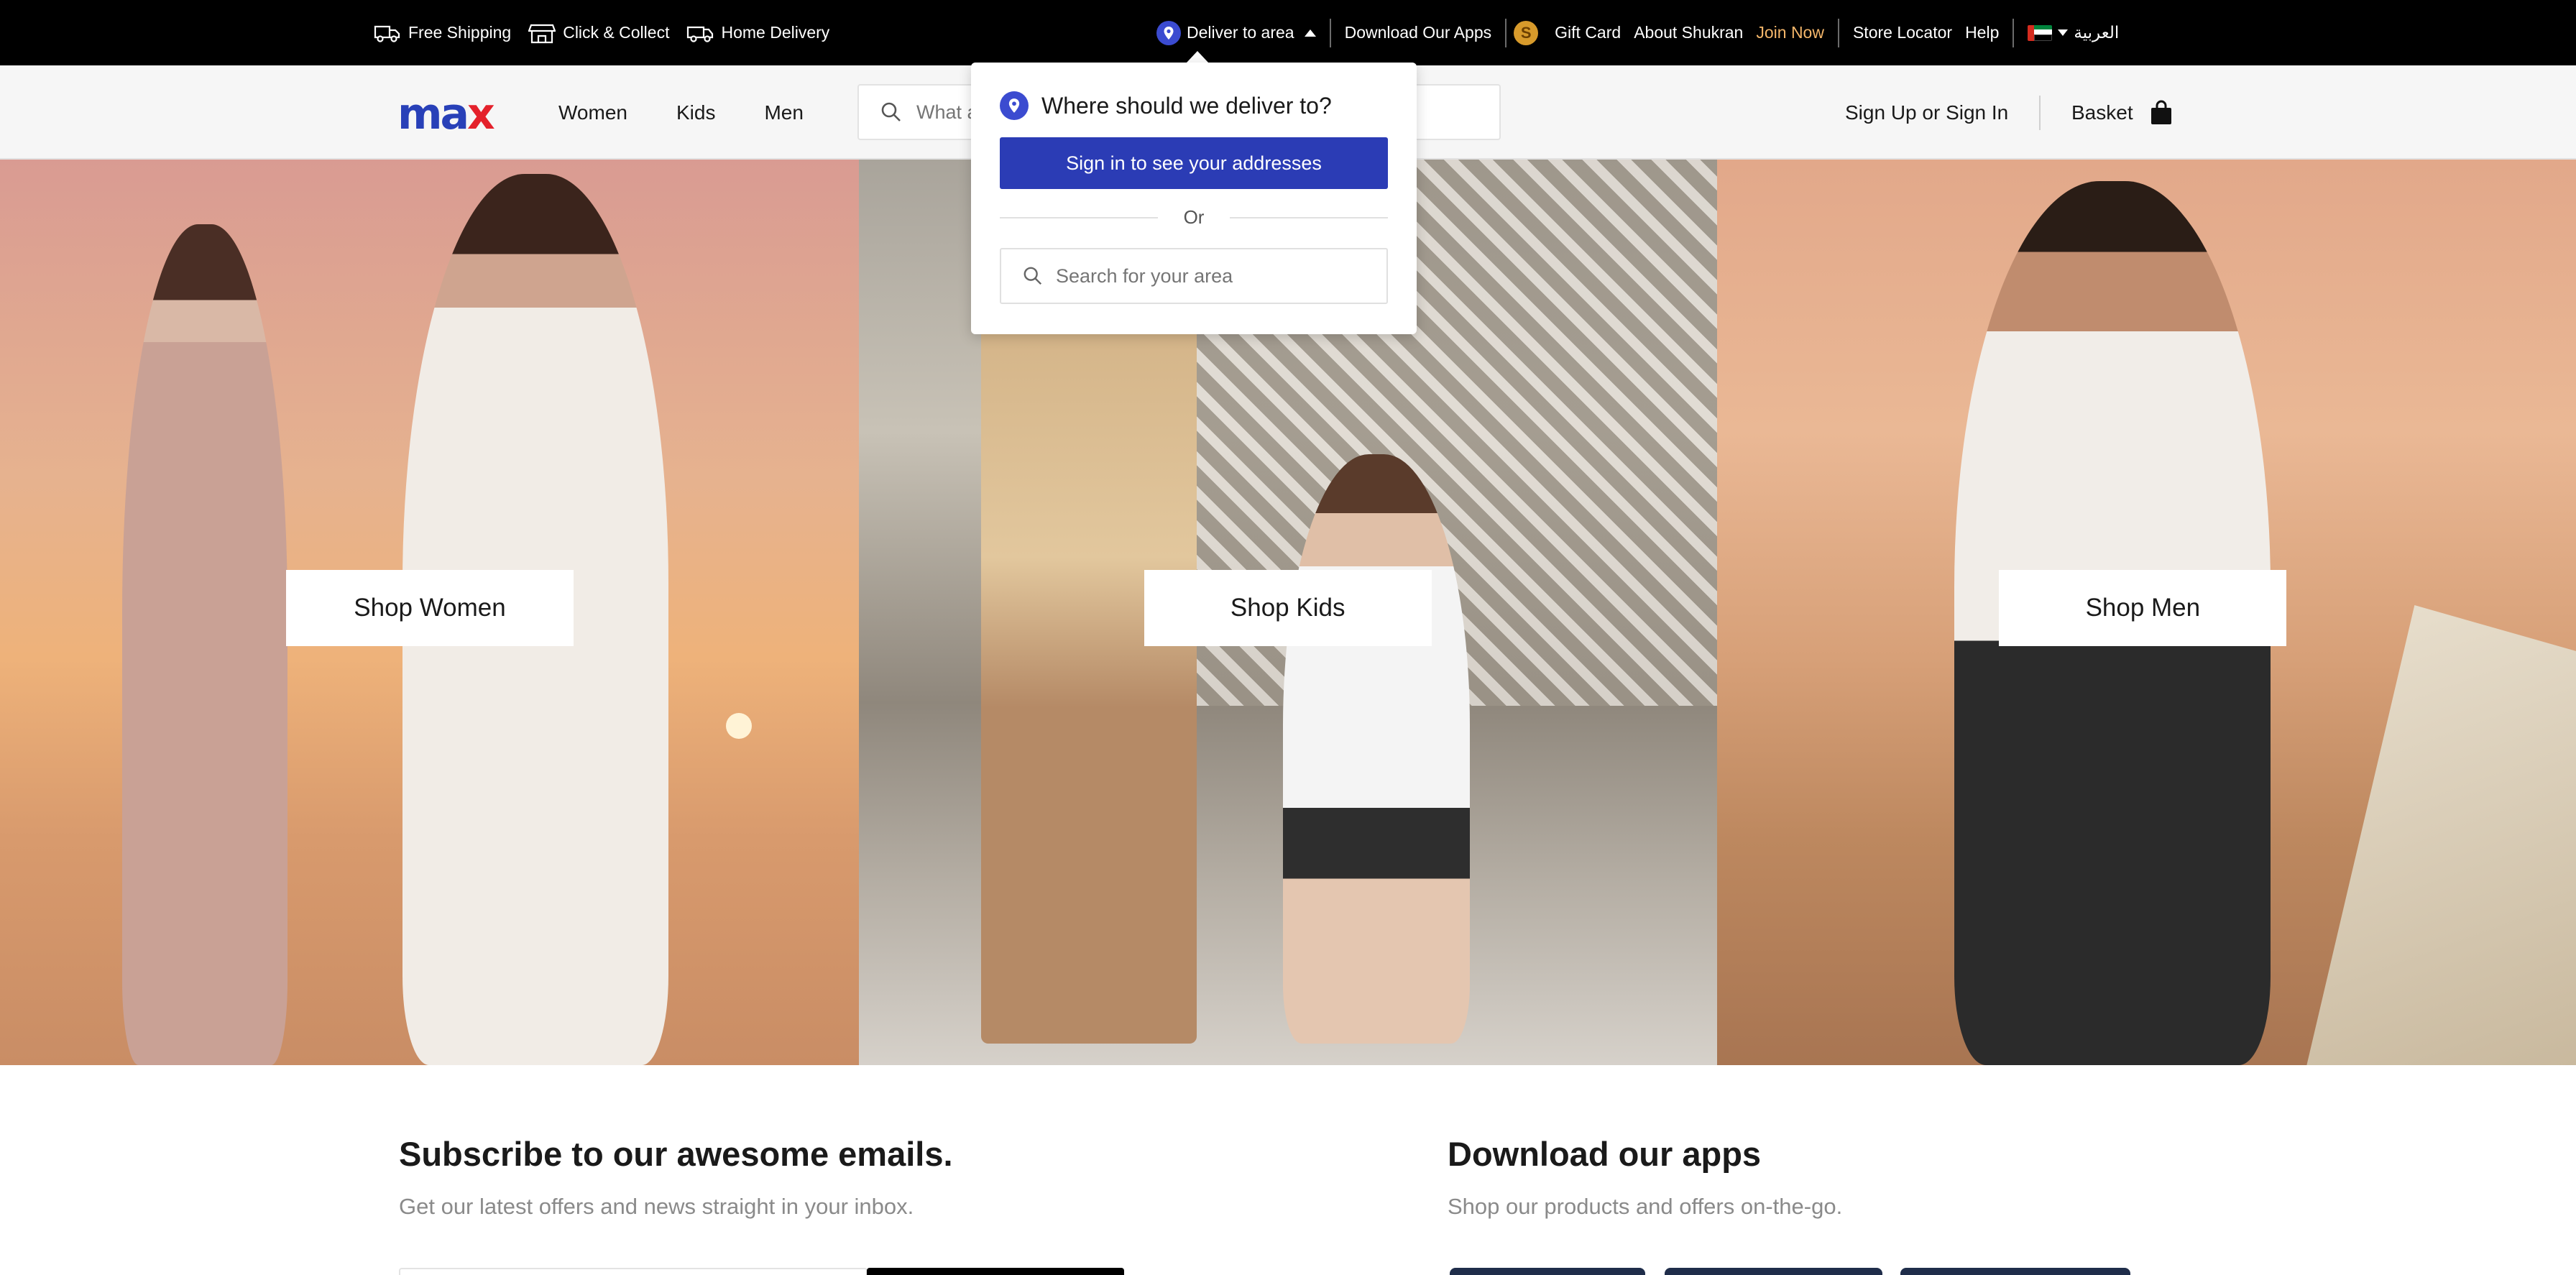  I want to click on popover-header: Where should we deliver to?, so click(1166, 105).